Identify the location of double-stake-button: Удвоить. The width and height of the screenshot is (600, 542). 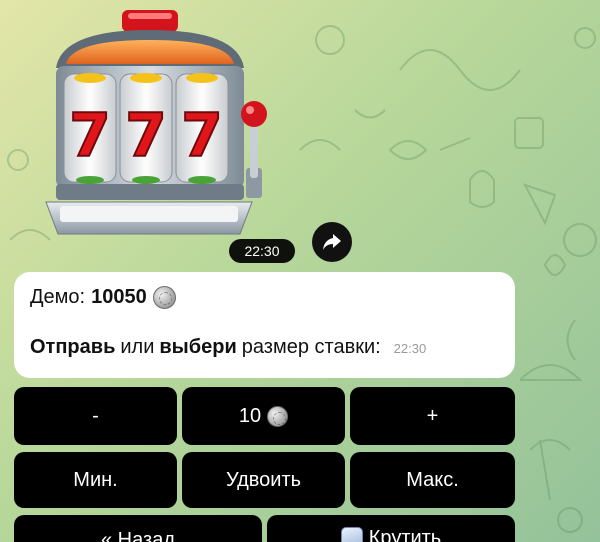
(263, 480).